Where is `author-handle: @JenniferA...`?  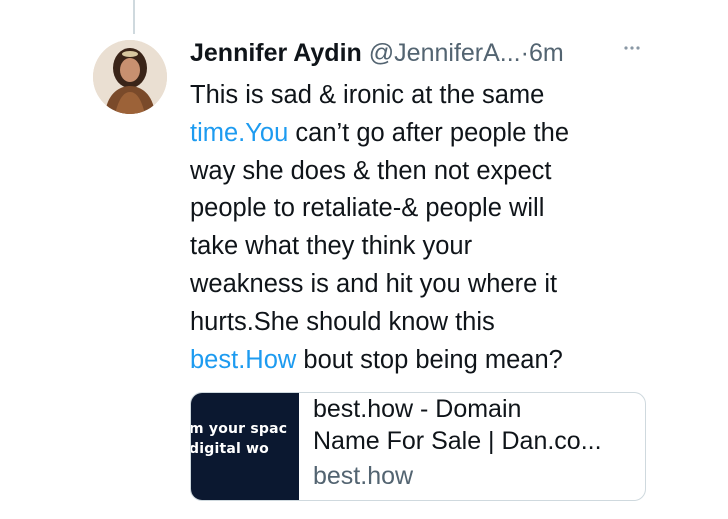
author-handle: @JenniferA... is located at coordinates (445, 53).